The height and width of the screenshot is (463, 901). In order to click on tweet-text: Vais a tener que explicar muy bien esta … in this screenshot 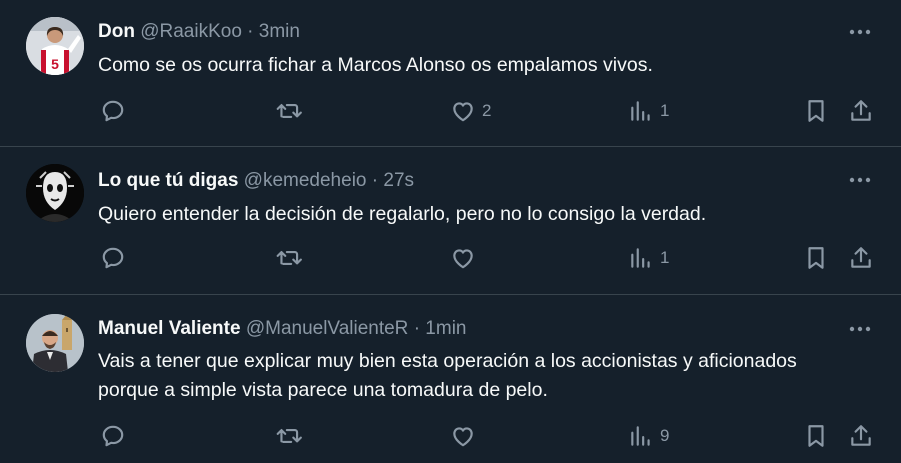, I will do `click(447, 375)`.